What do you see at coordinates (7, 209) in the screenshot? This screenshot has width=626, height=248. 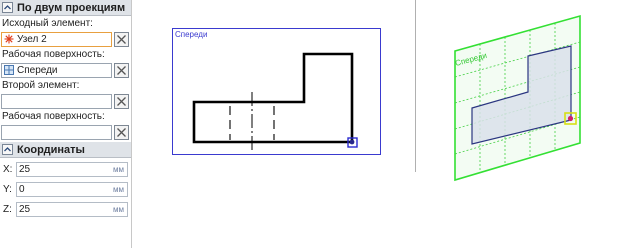 I see `z-label: Z:` at bounding box center [7, 209].